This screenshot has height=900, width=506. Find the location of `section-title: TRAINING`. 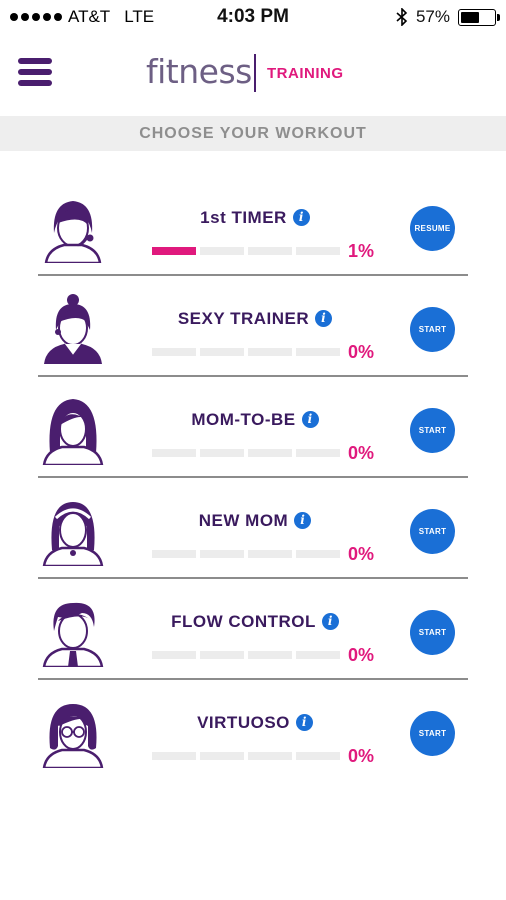

section-title: TRAINING is located at coordinates (305, 73).